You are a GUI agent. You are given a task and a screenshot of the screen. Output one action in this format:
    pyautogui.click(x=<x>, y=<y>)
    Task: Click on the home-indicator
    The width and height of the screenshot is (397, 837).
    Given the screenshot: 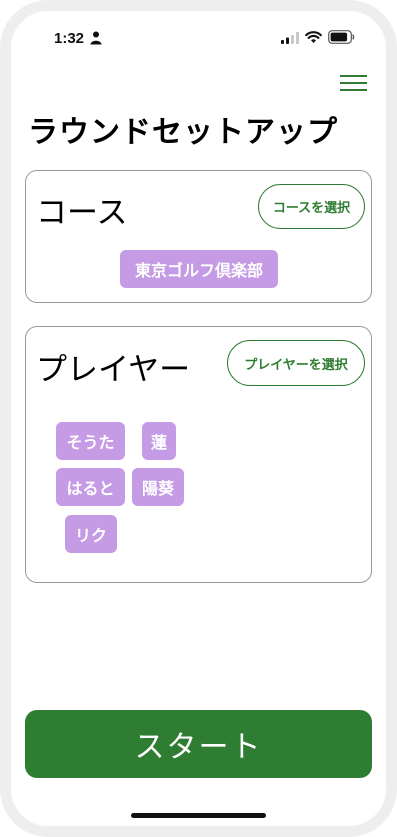 What is the action you would take?
    pyautogui.click(x=198, y=815)
    